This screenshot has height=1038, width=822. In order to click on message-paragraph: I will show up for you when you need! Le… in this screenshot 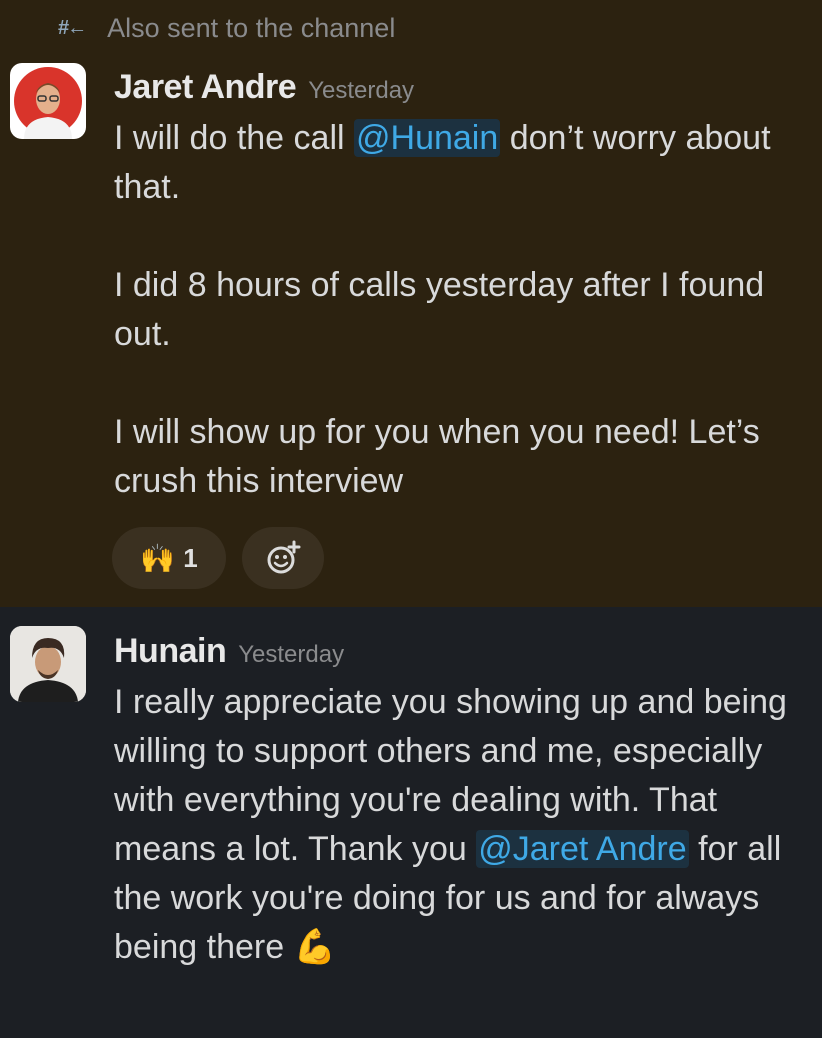, I will do `click(437, 456)`.